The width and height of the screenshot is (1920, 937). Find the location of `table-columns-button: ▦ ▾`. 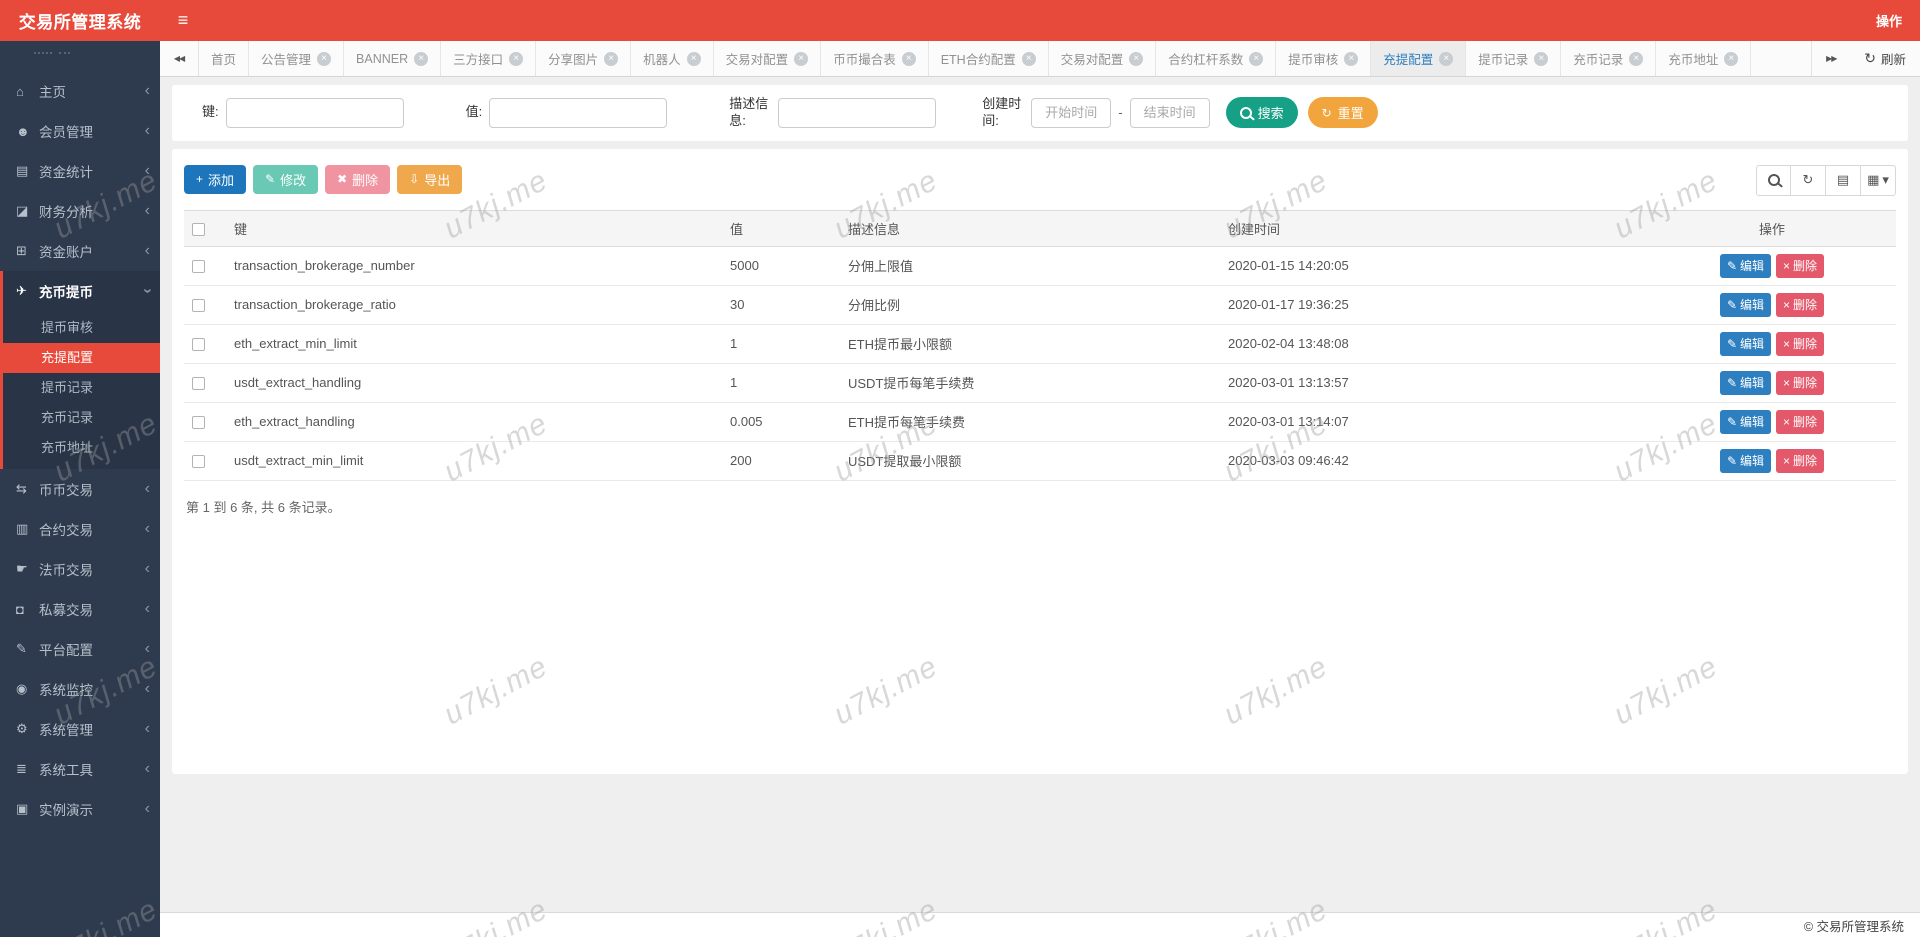

table-columns-button: ▦ ▾ is located at coordinates (1878, 180).